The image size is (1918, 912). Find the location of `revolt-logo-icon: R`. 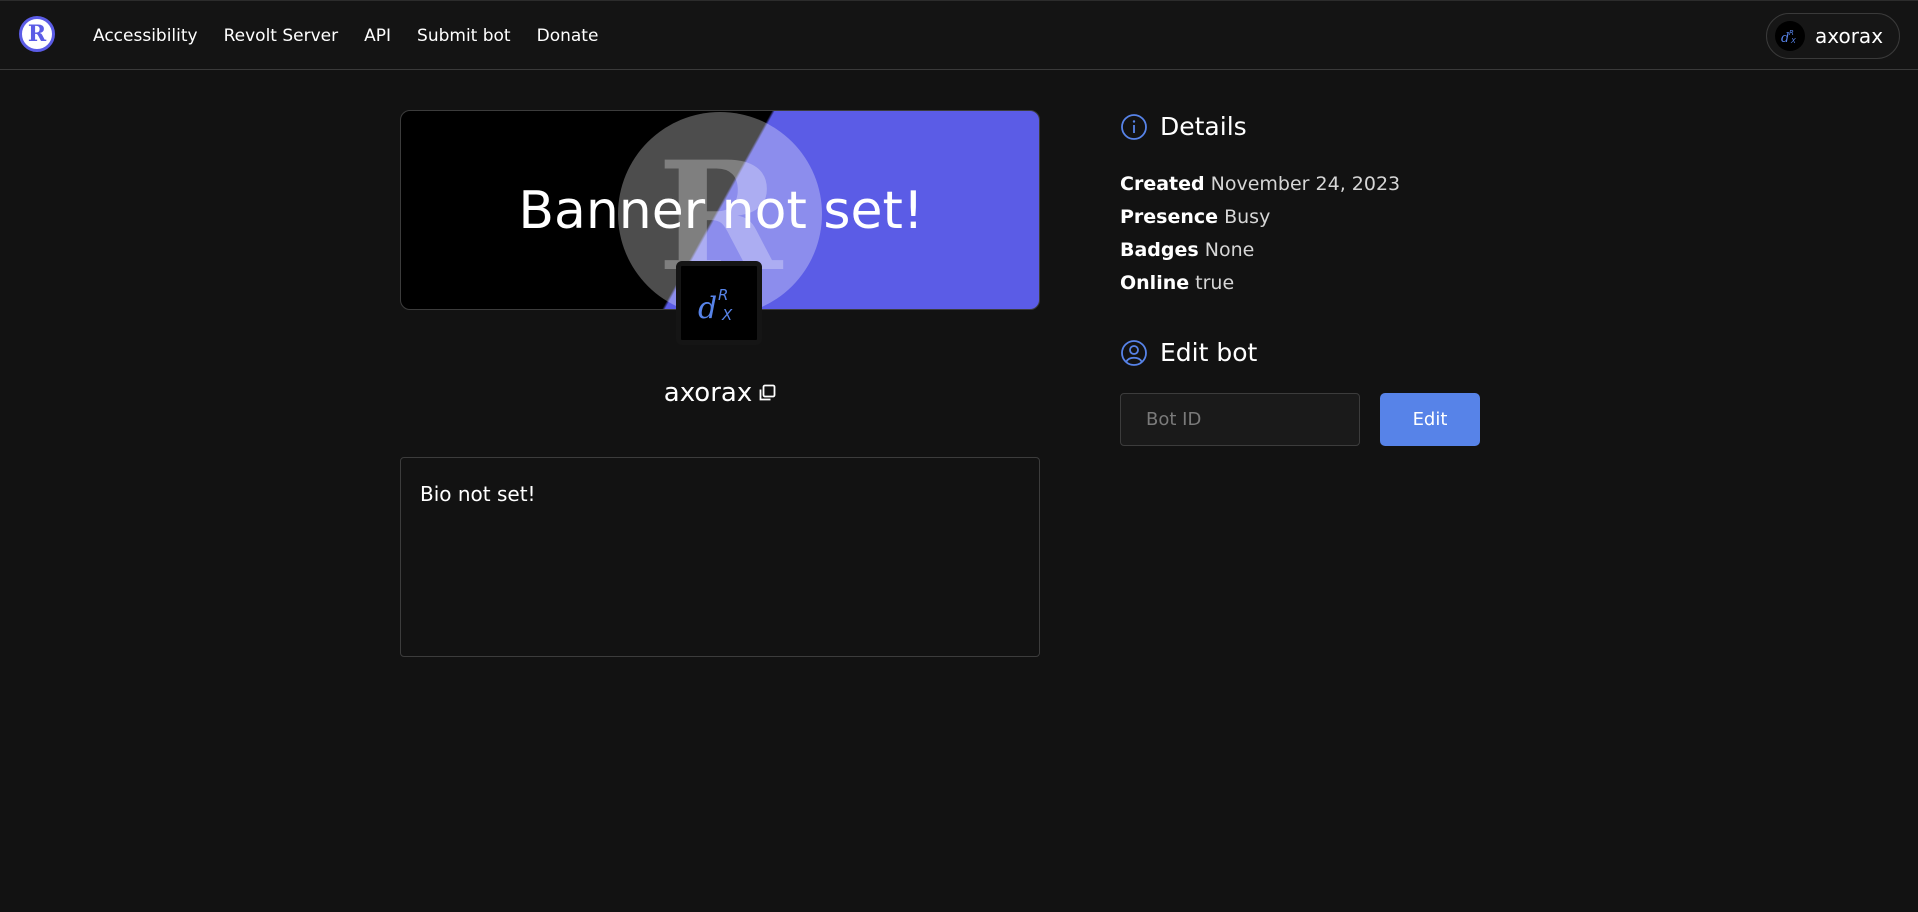

revolt-logo-icon: R is located at coordinates (37, 34).